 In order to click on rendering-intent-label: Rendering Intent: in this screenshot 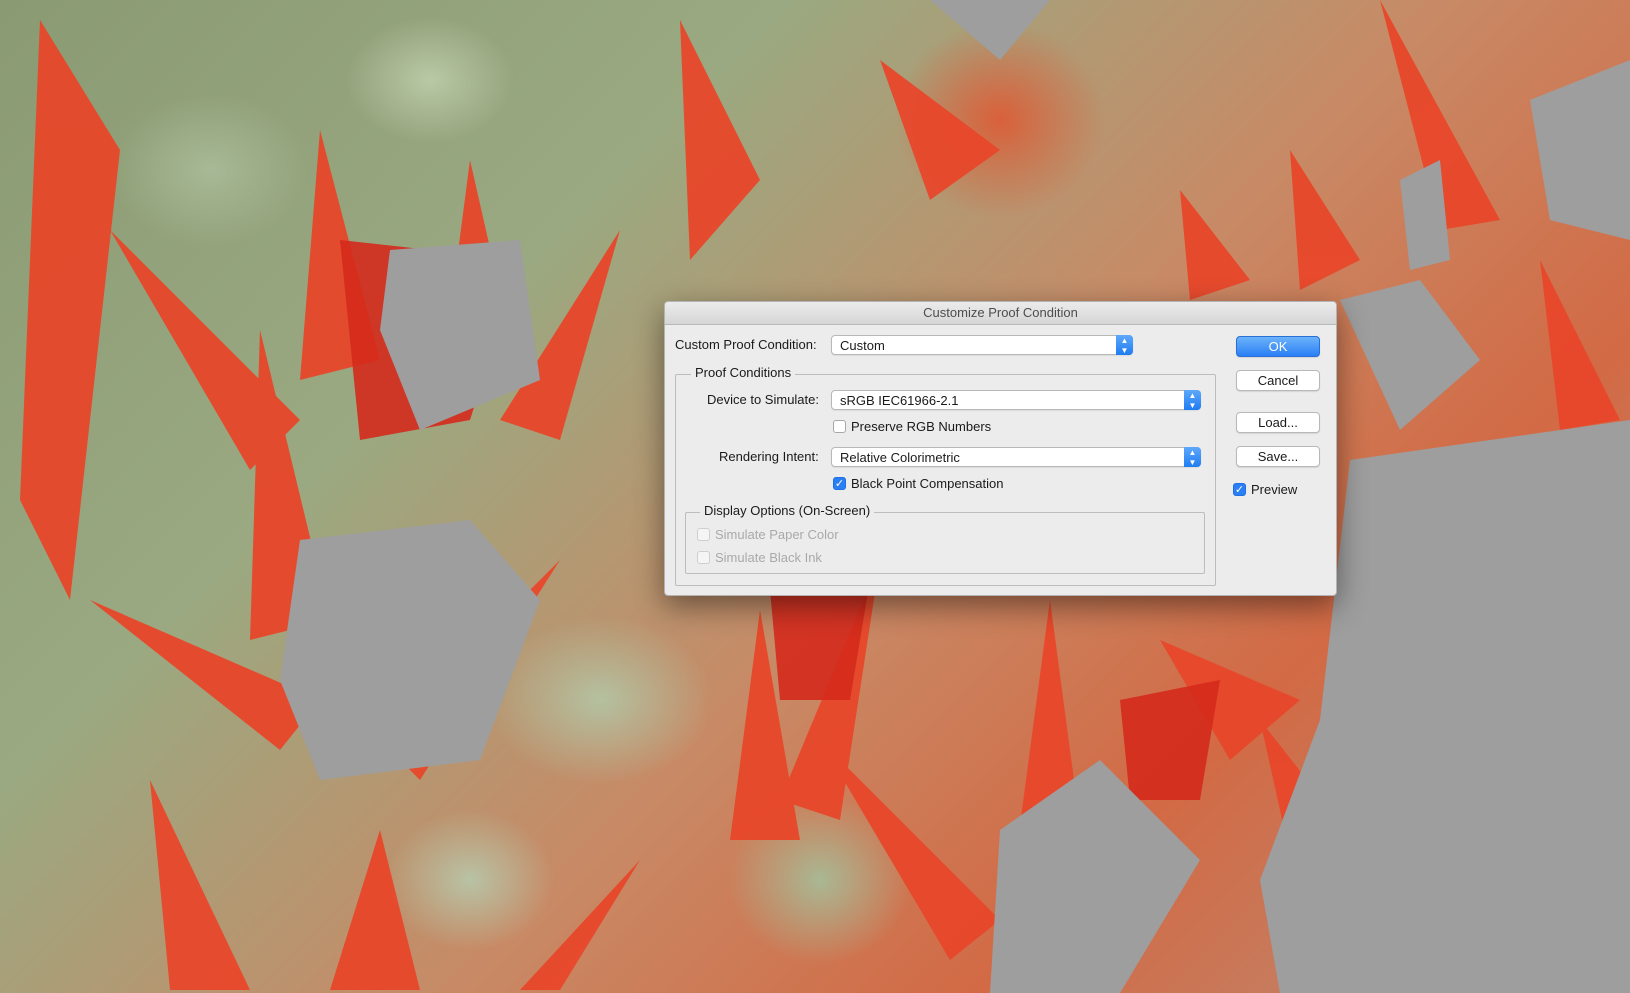, I will do `click(769, 456)`.